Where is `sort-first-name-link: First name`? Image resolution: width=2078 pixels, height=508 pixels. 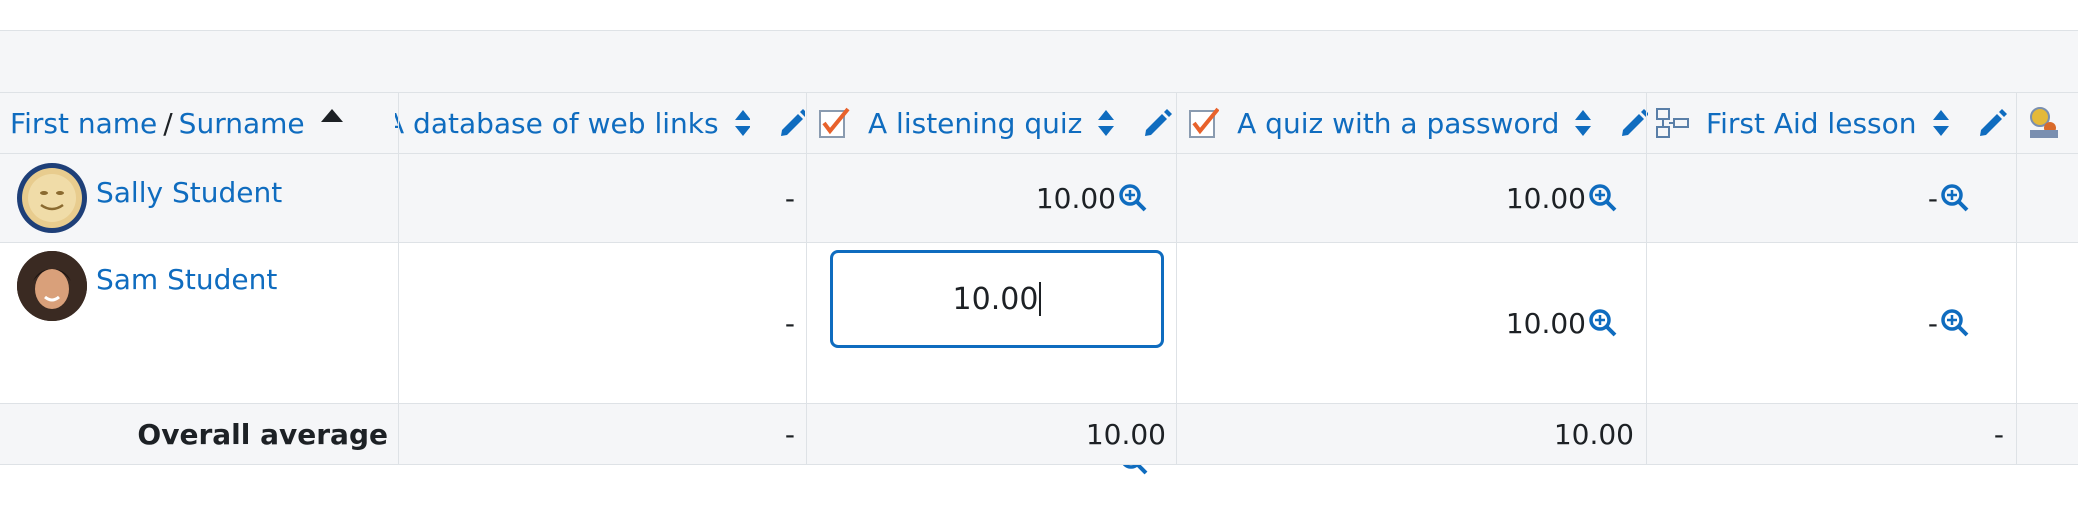
sort-first-name-link: First name is located at coordinates (83, 123).